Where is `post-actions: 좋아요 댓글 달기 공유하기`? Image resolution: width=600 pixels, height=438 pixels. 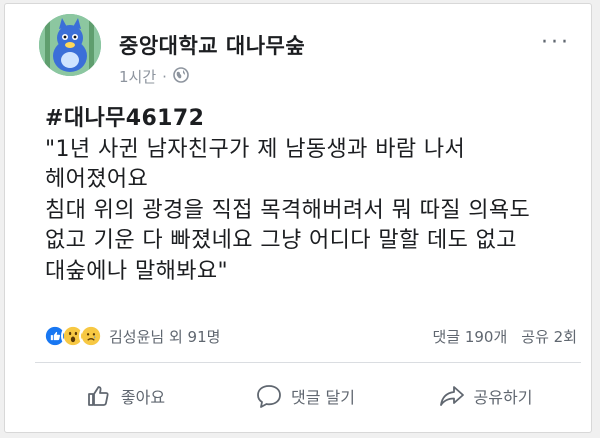 post-actions: 좋아요 댓글 달기 공유하기 is located at coordinates (305, 396).